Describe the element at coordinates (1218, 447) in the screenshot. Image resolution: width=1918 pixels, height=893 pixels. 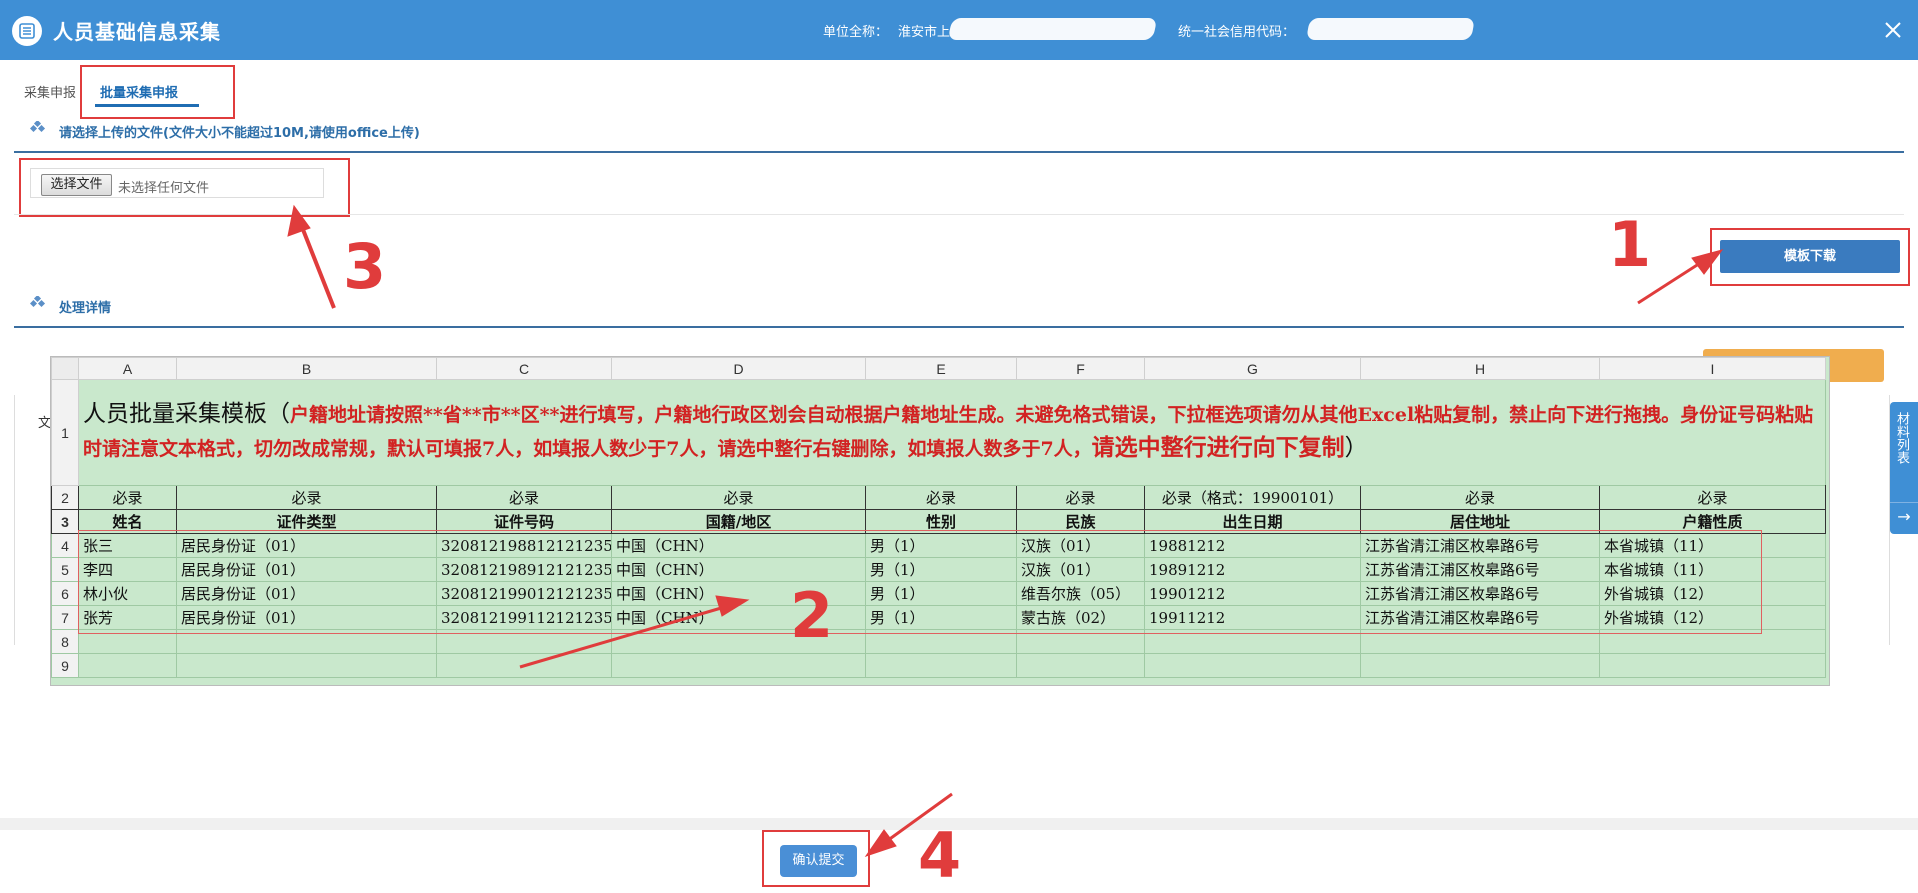
I see `title-instructions-emphasis: 请选中整行进行向下复制` at that location.